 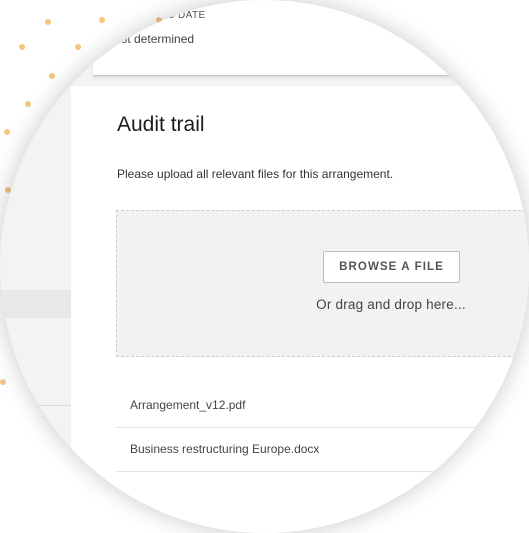 What do you see at coordinates (159, 15) in the screenshot?
I see `reporting-date-label: REPORTING DATE` at bounding box center [159, 15].